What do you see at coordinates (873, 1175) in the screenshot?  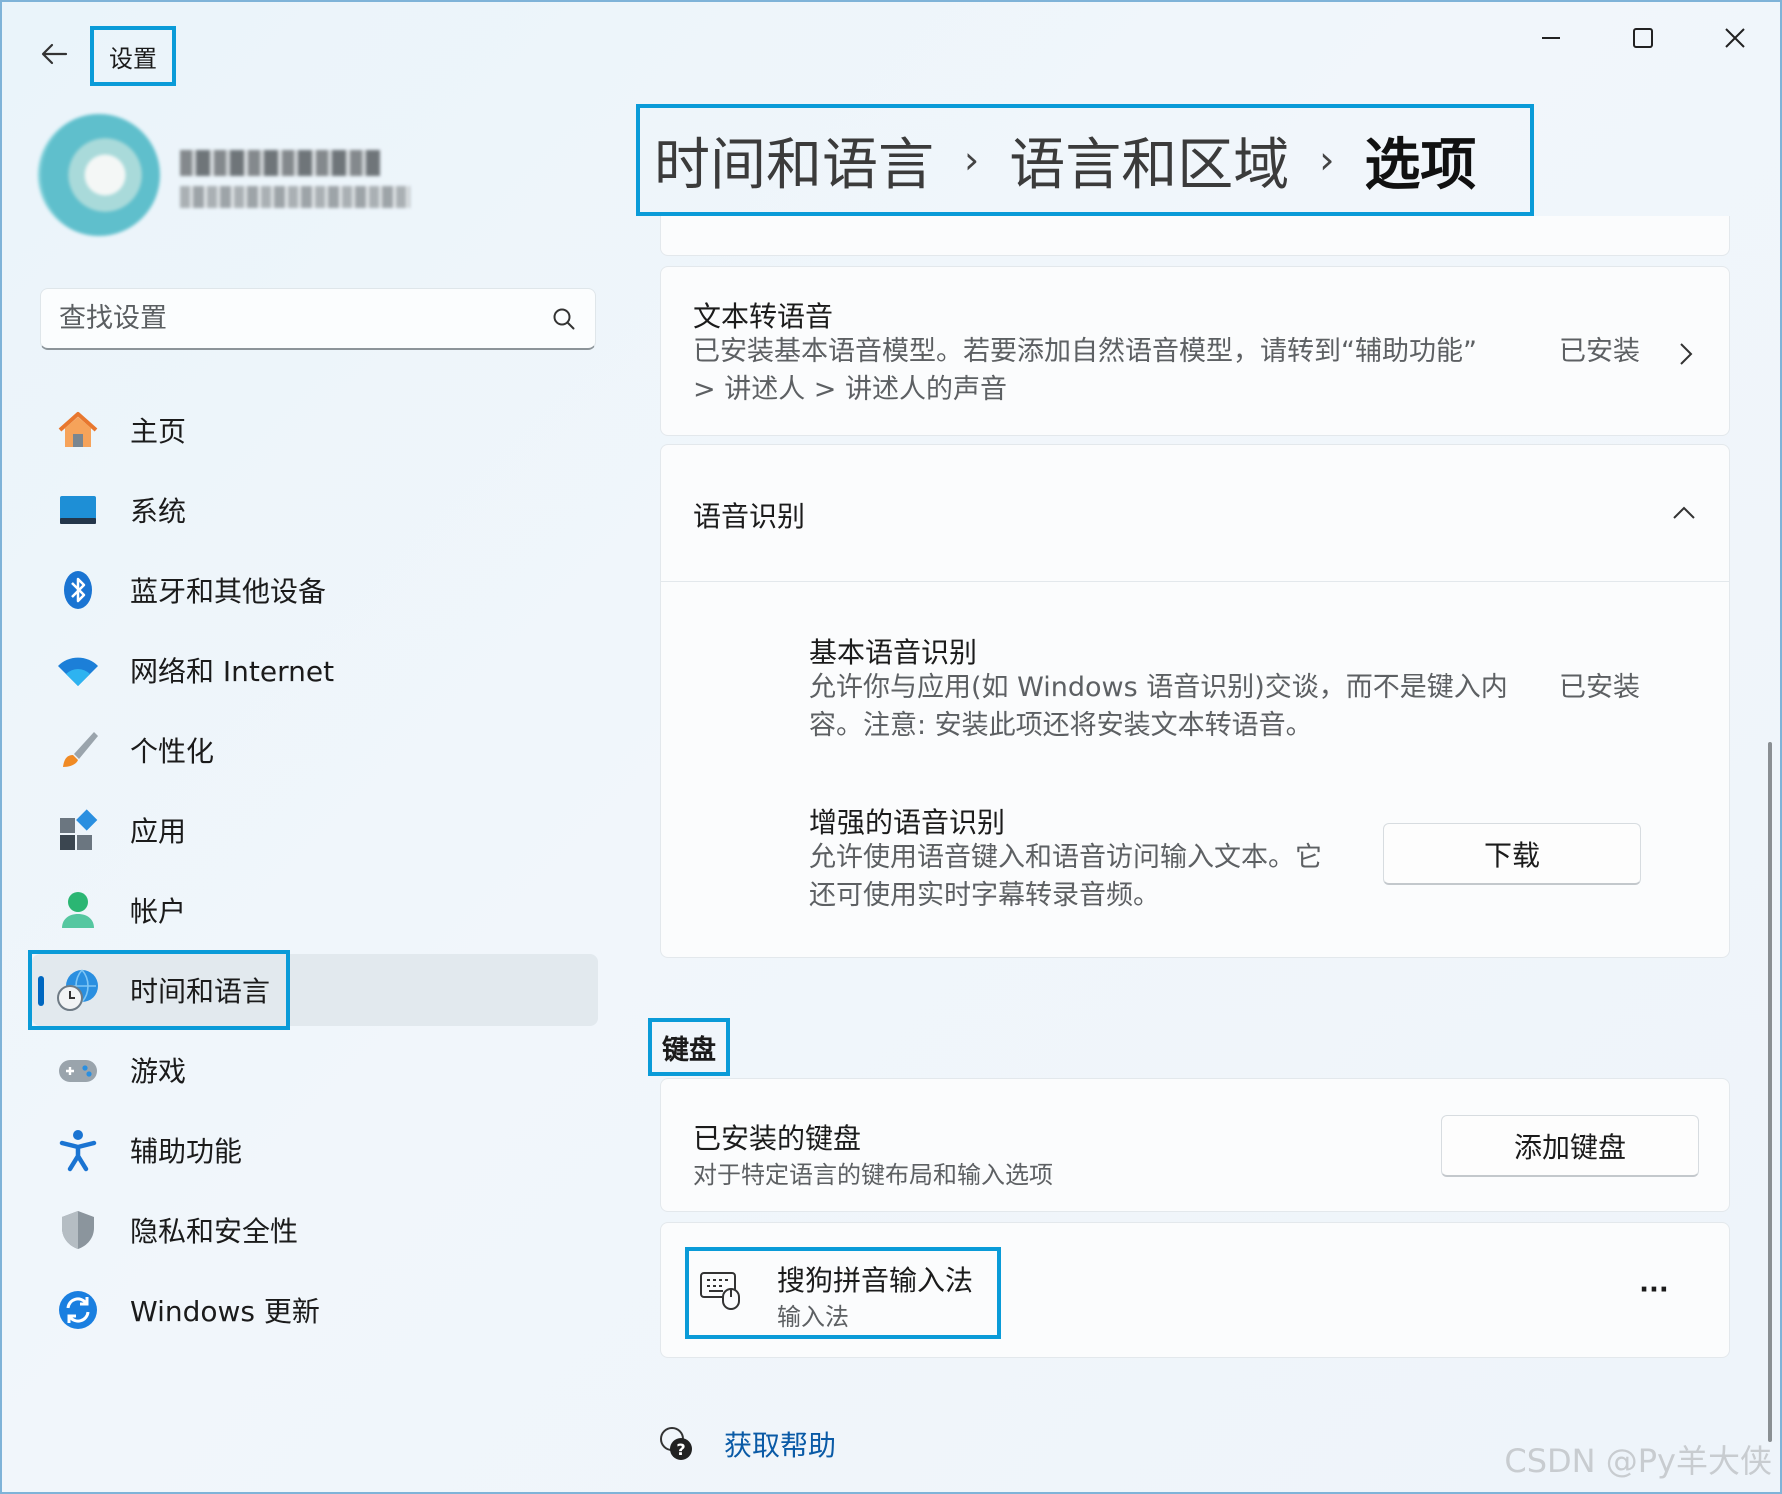 I see `installed-keyboards-desc: 对于特定语言的键布局和输入选项` at bounding box center [873, 1175].